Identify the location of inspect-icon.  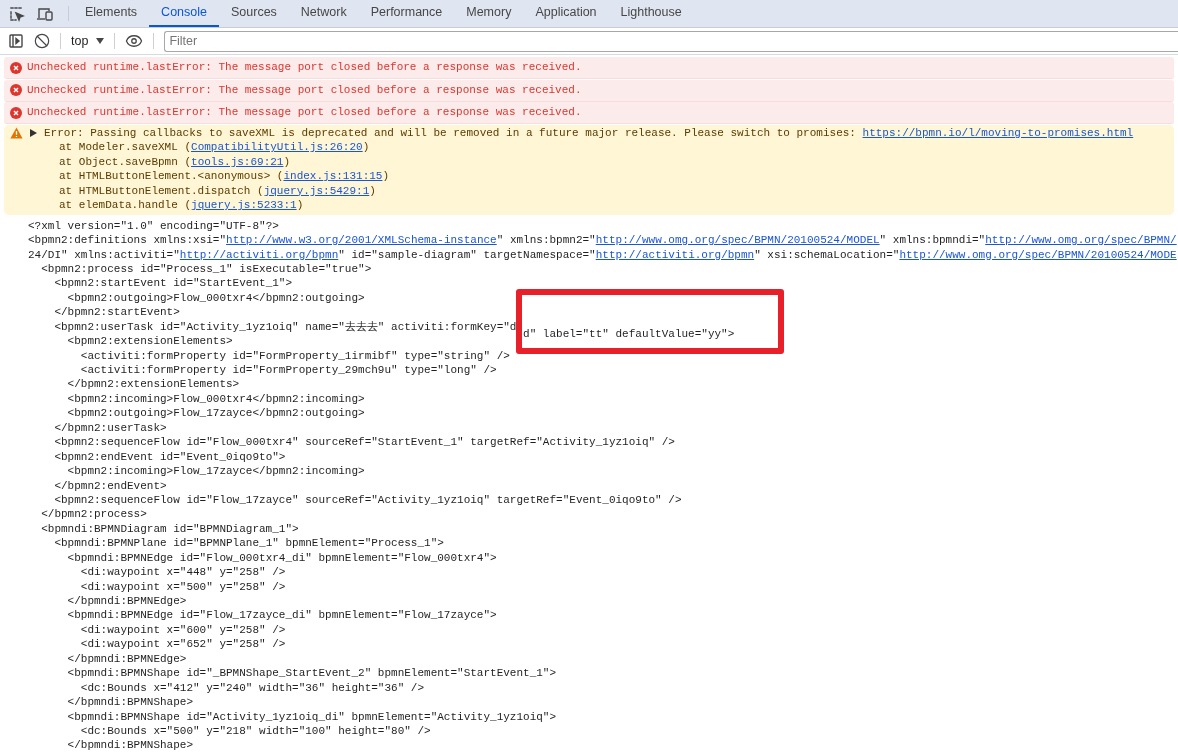
(17, 13).